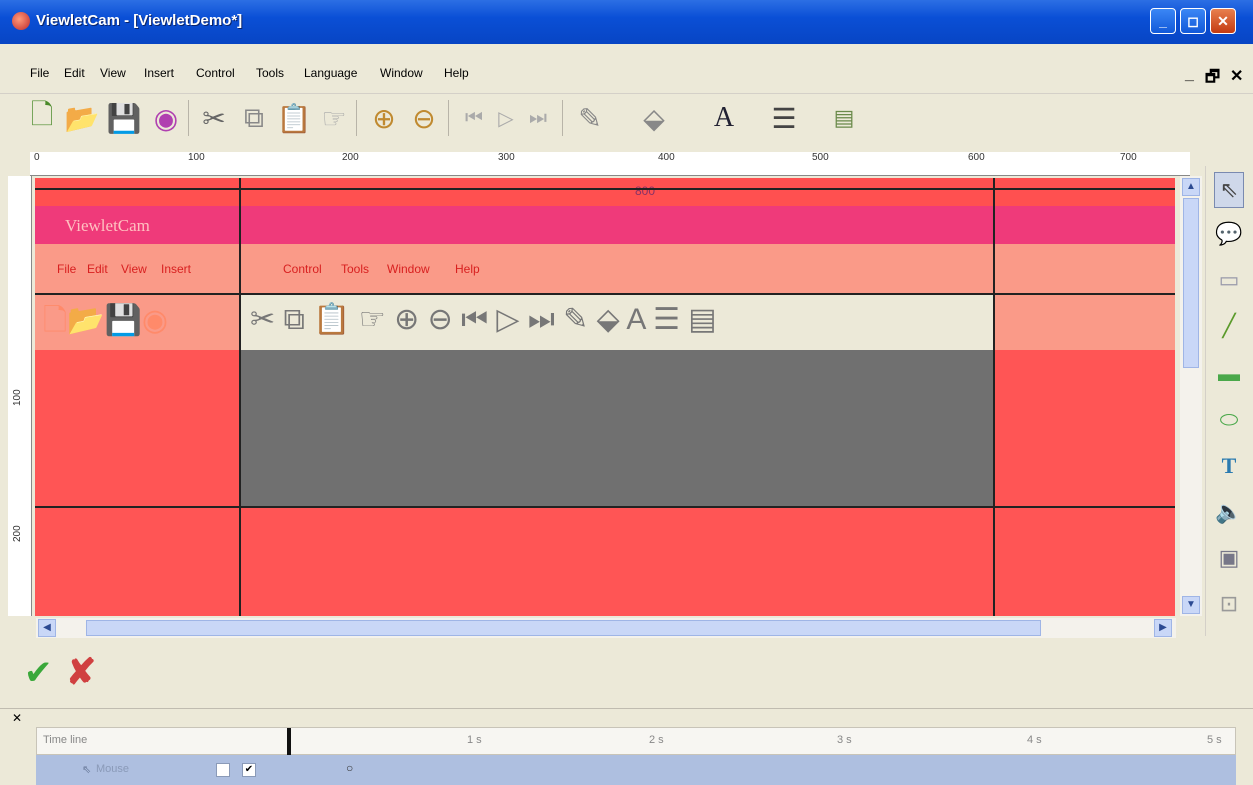 The height and width of the screenshot is (785, 1253). Describe the element at coordinates (1163, 21) in the screenshot. I see `minimize-button: _` at that location.